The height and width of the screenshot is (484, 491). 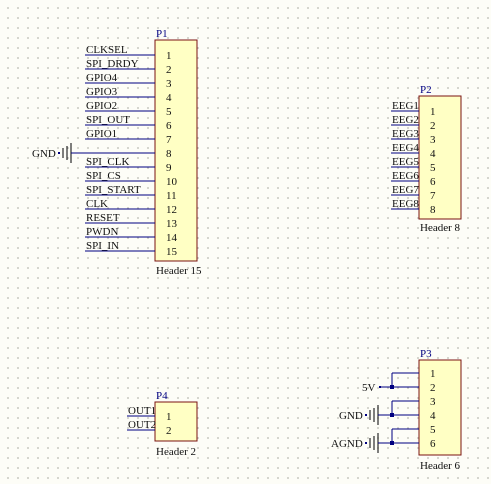 I want to click on p4-net-label: OUT1, so click(x=142, y=411).